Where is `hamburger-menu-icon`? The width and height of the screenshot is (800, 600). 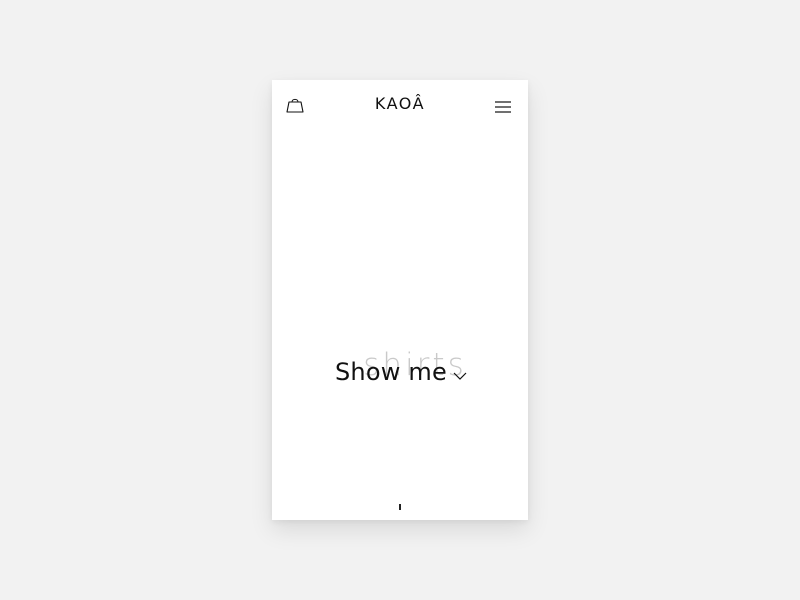 hamburger-menu-icon is located at coordinates (503, 107).